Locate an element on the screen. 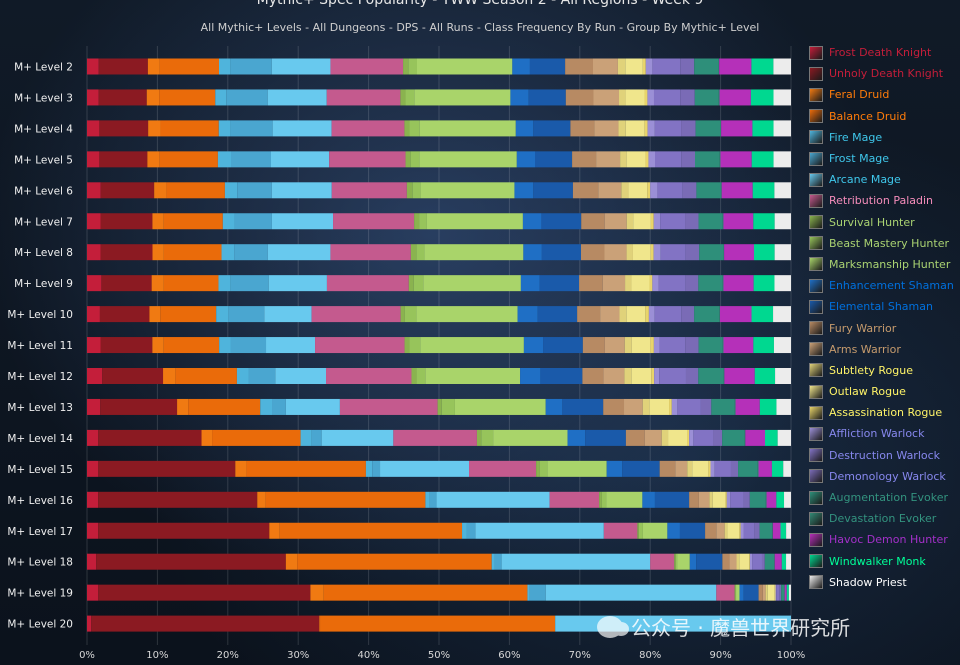 This screenshot has width=960, height=665. fury-warrior-icon is located at coordinates (816, 328).